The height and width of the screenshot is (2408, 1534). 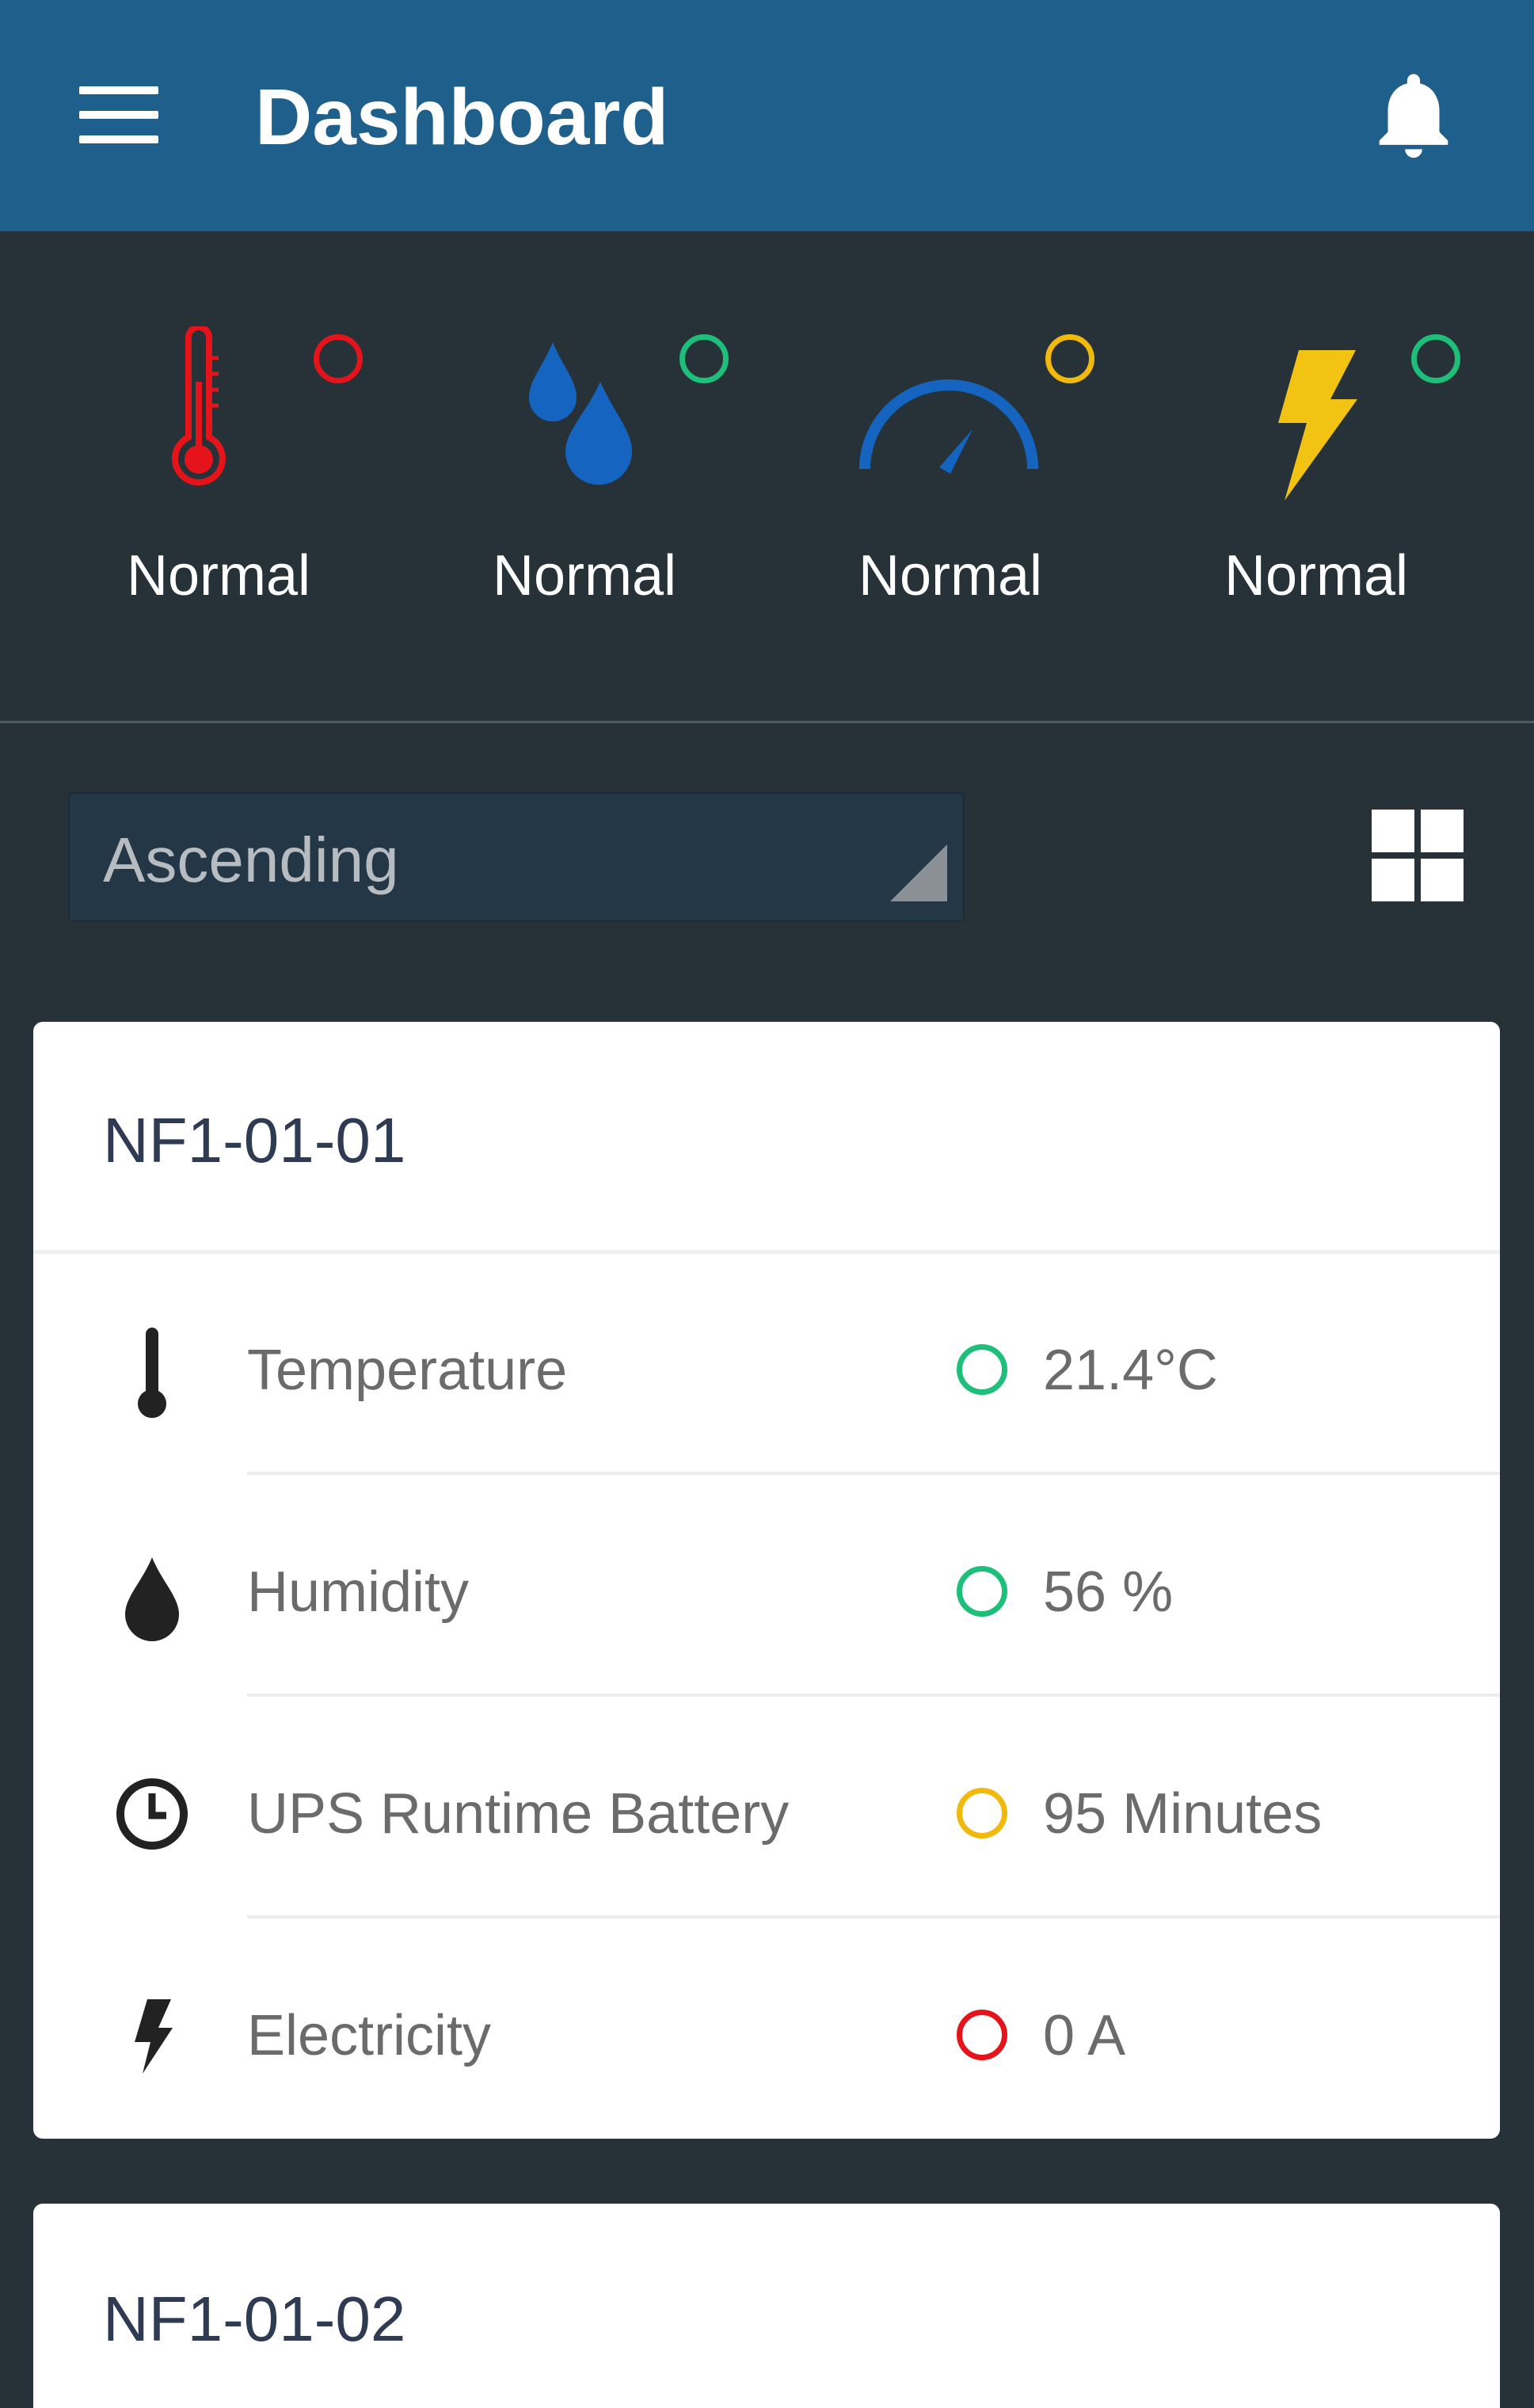 I want to click on gauge-icon, so click(x=948, y=426).